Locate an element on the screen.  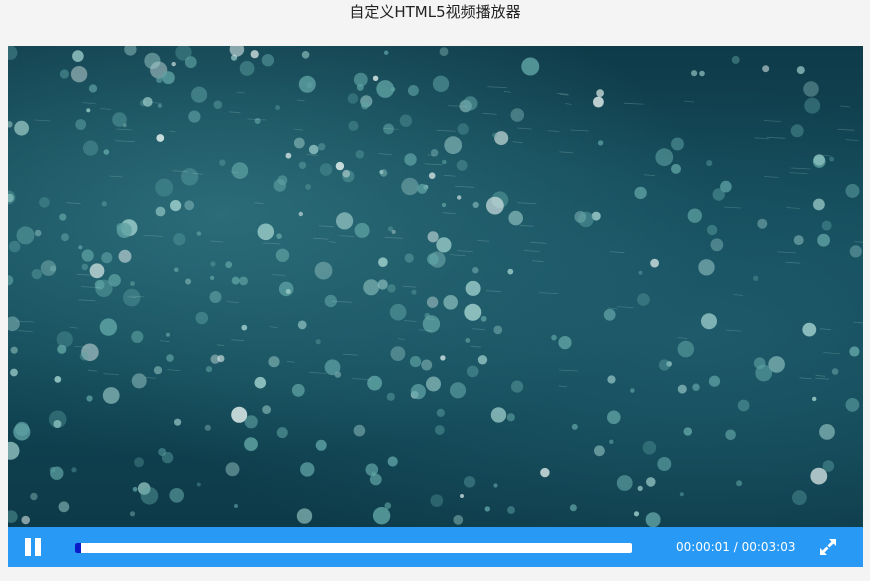
page-title: 自定义HTML5视频播放器 is located at coordinates (435, 12).